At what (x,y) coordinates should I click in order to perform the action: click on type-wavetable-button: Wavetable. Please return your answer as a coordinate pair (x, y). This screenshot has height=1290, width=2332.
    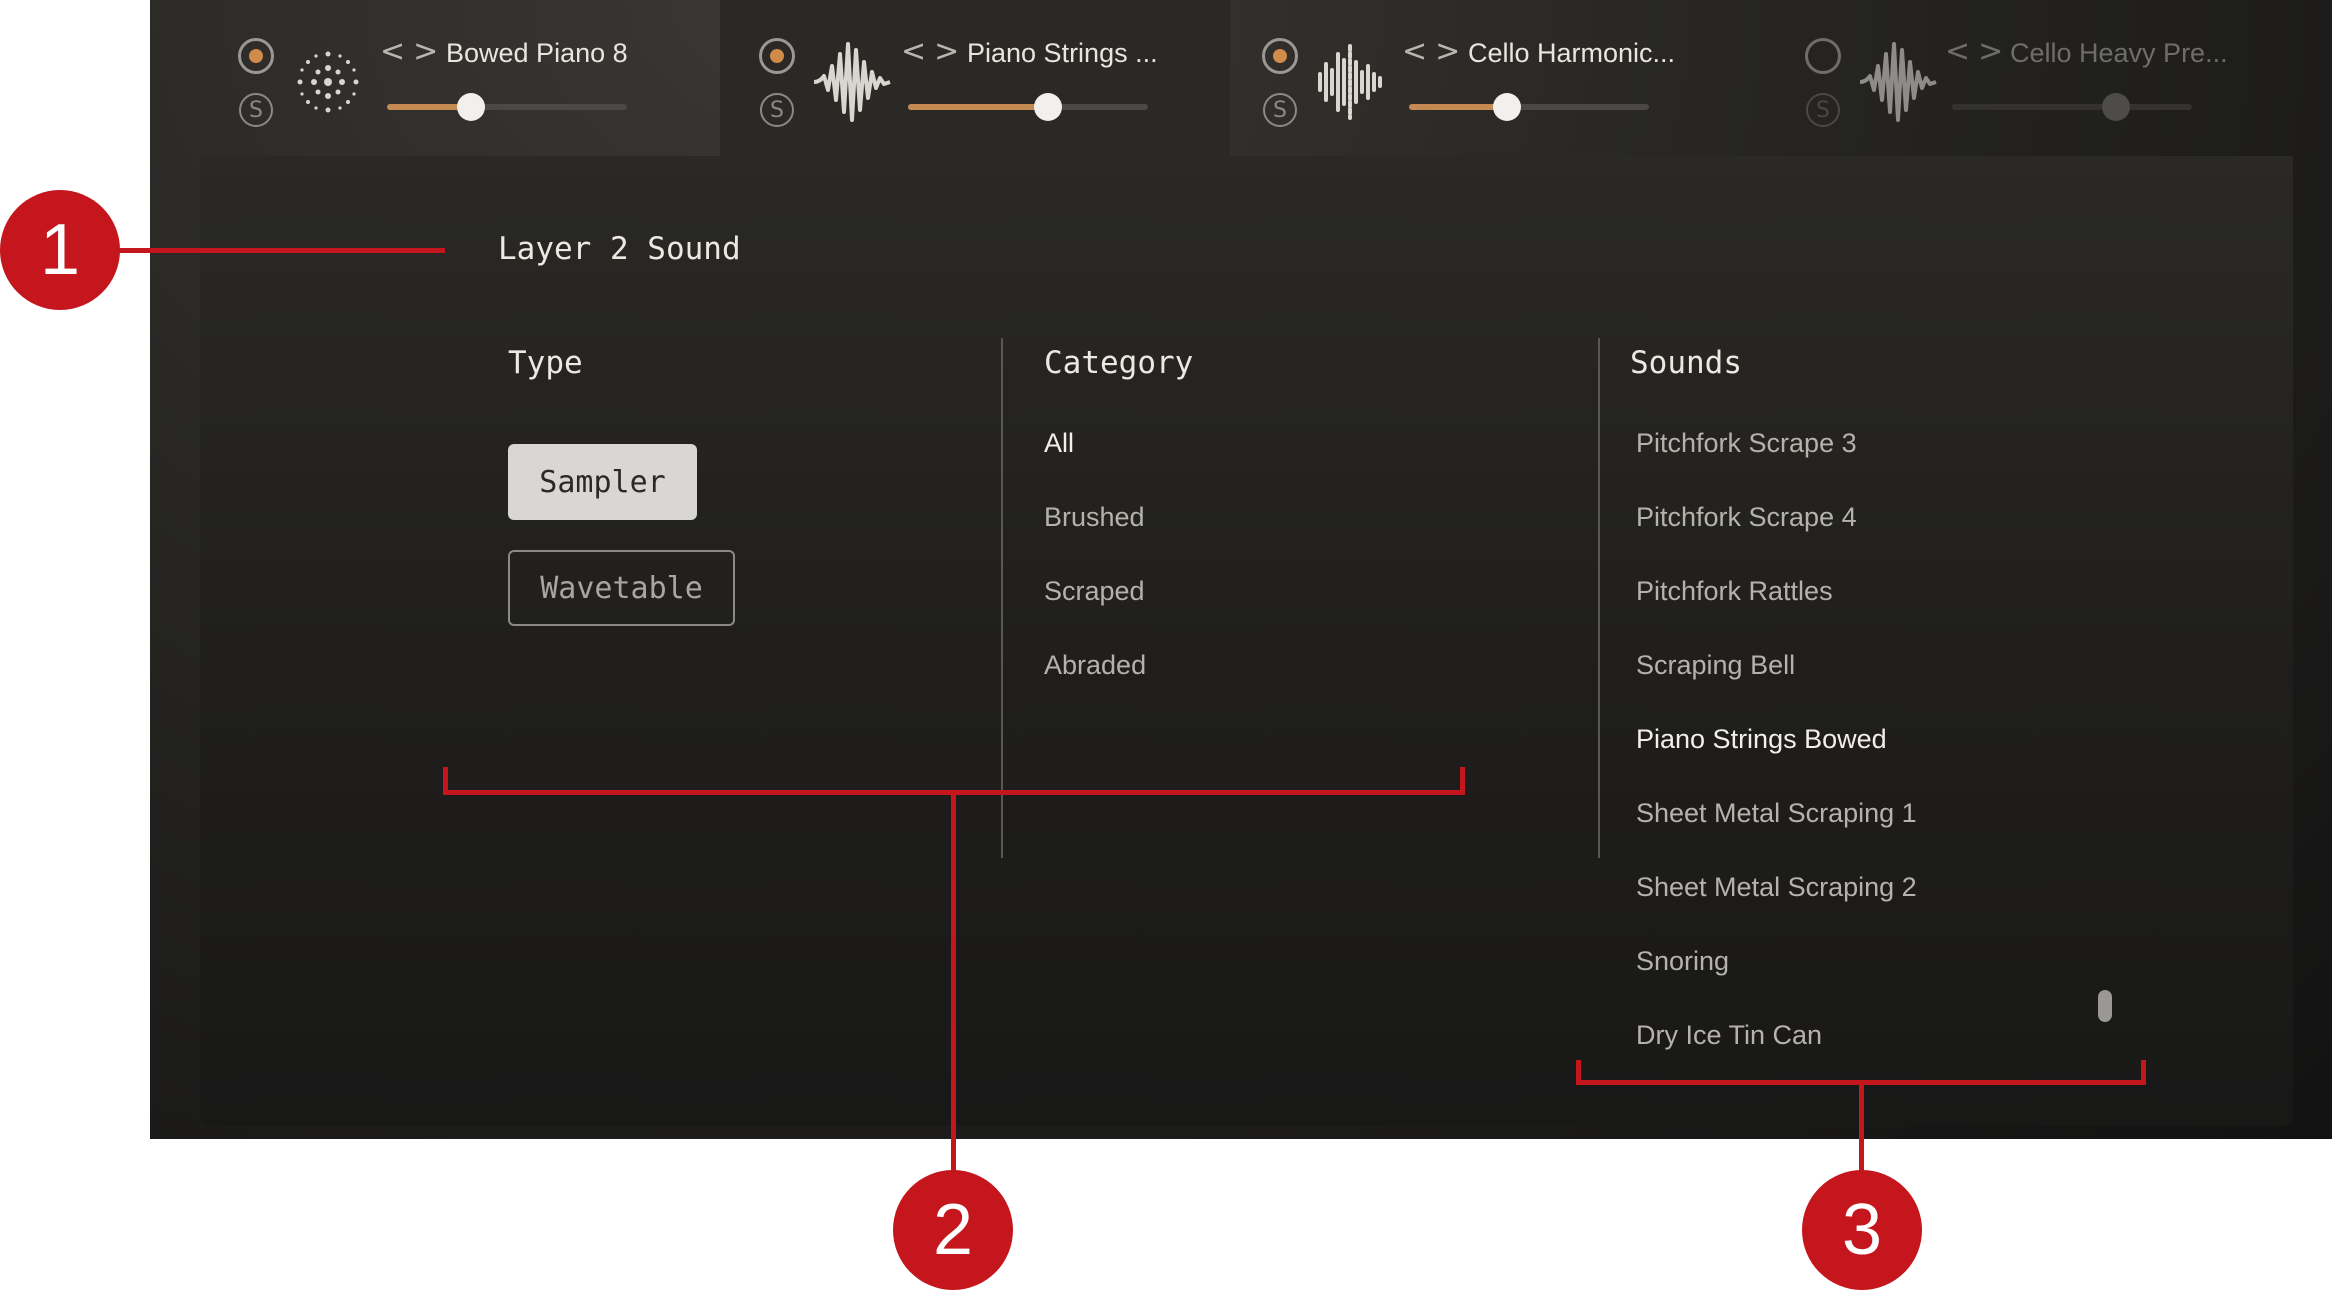
    Looking at the image, I should click on (621, 588).